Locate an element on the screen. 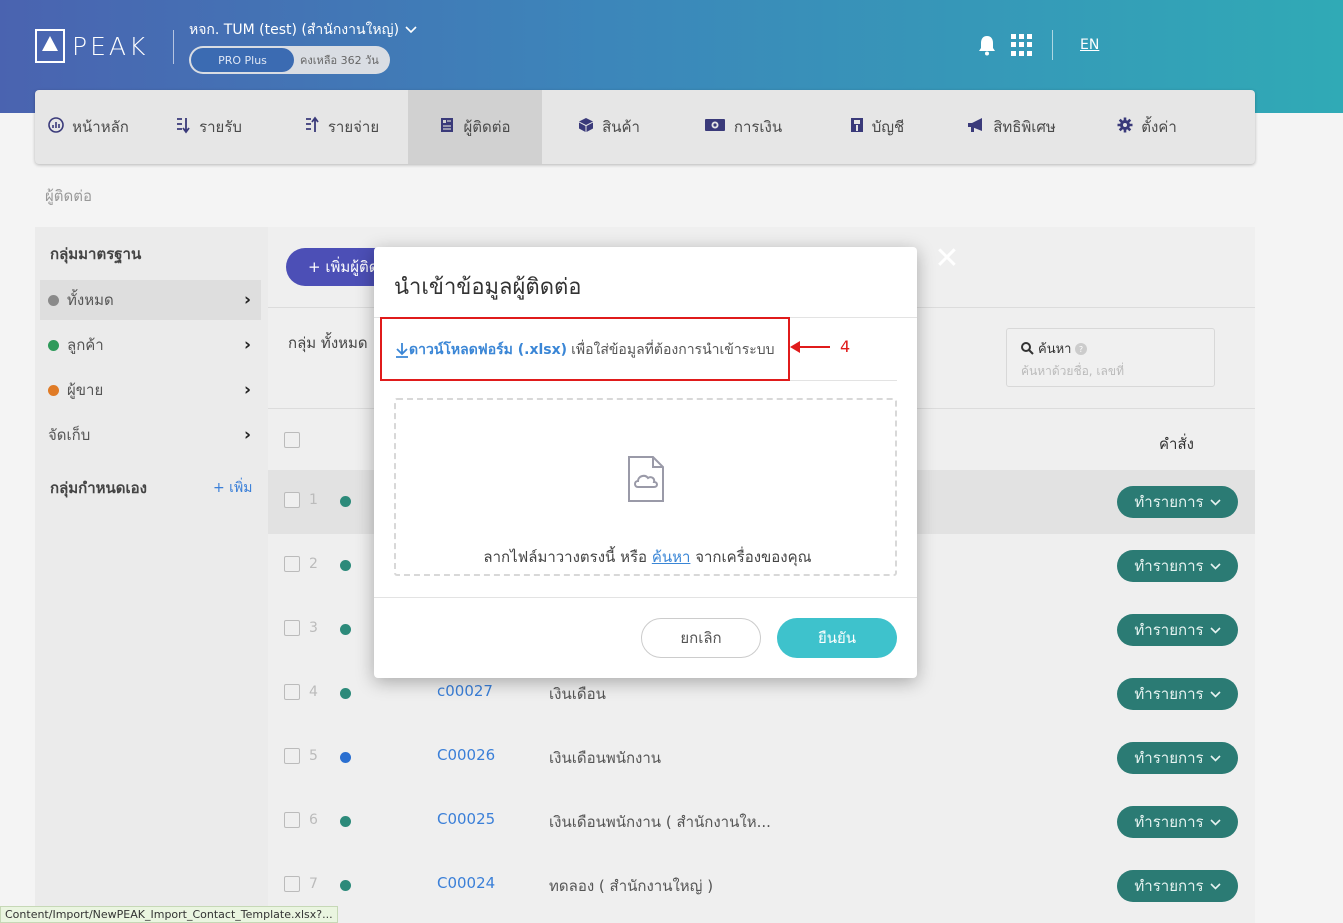  confirm-button: ยืนยัน is located at coordinates (837, 638).